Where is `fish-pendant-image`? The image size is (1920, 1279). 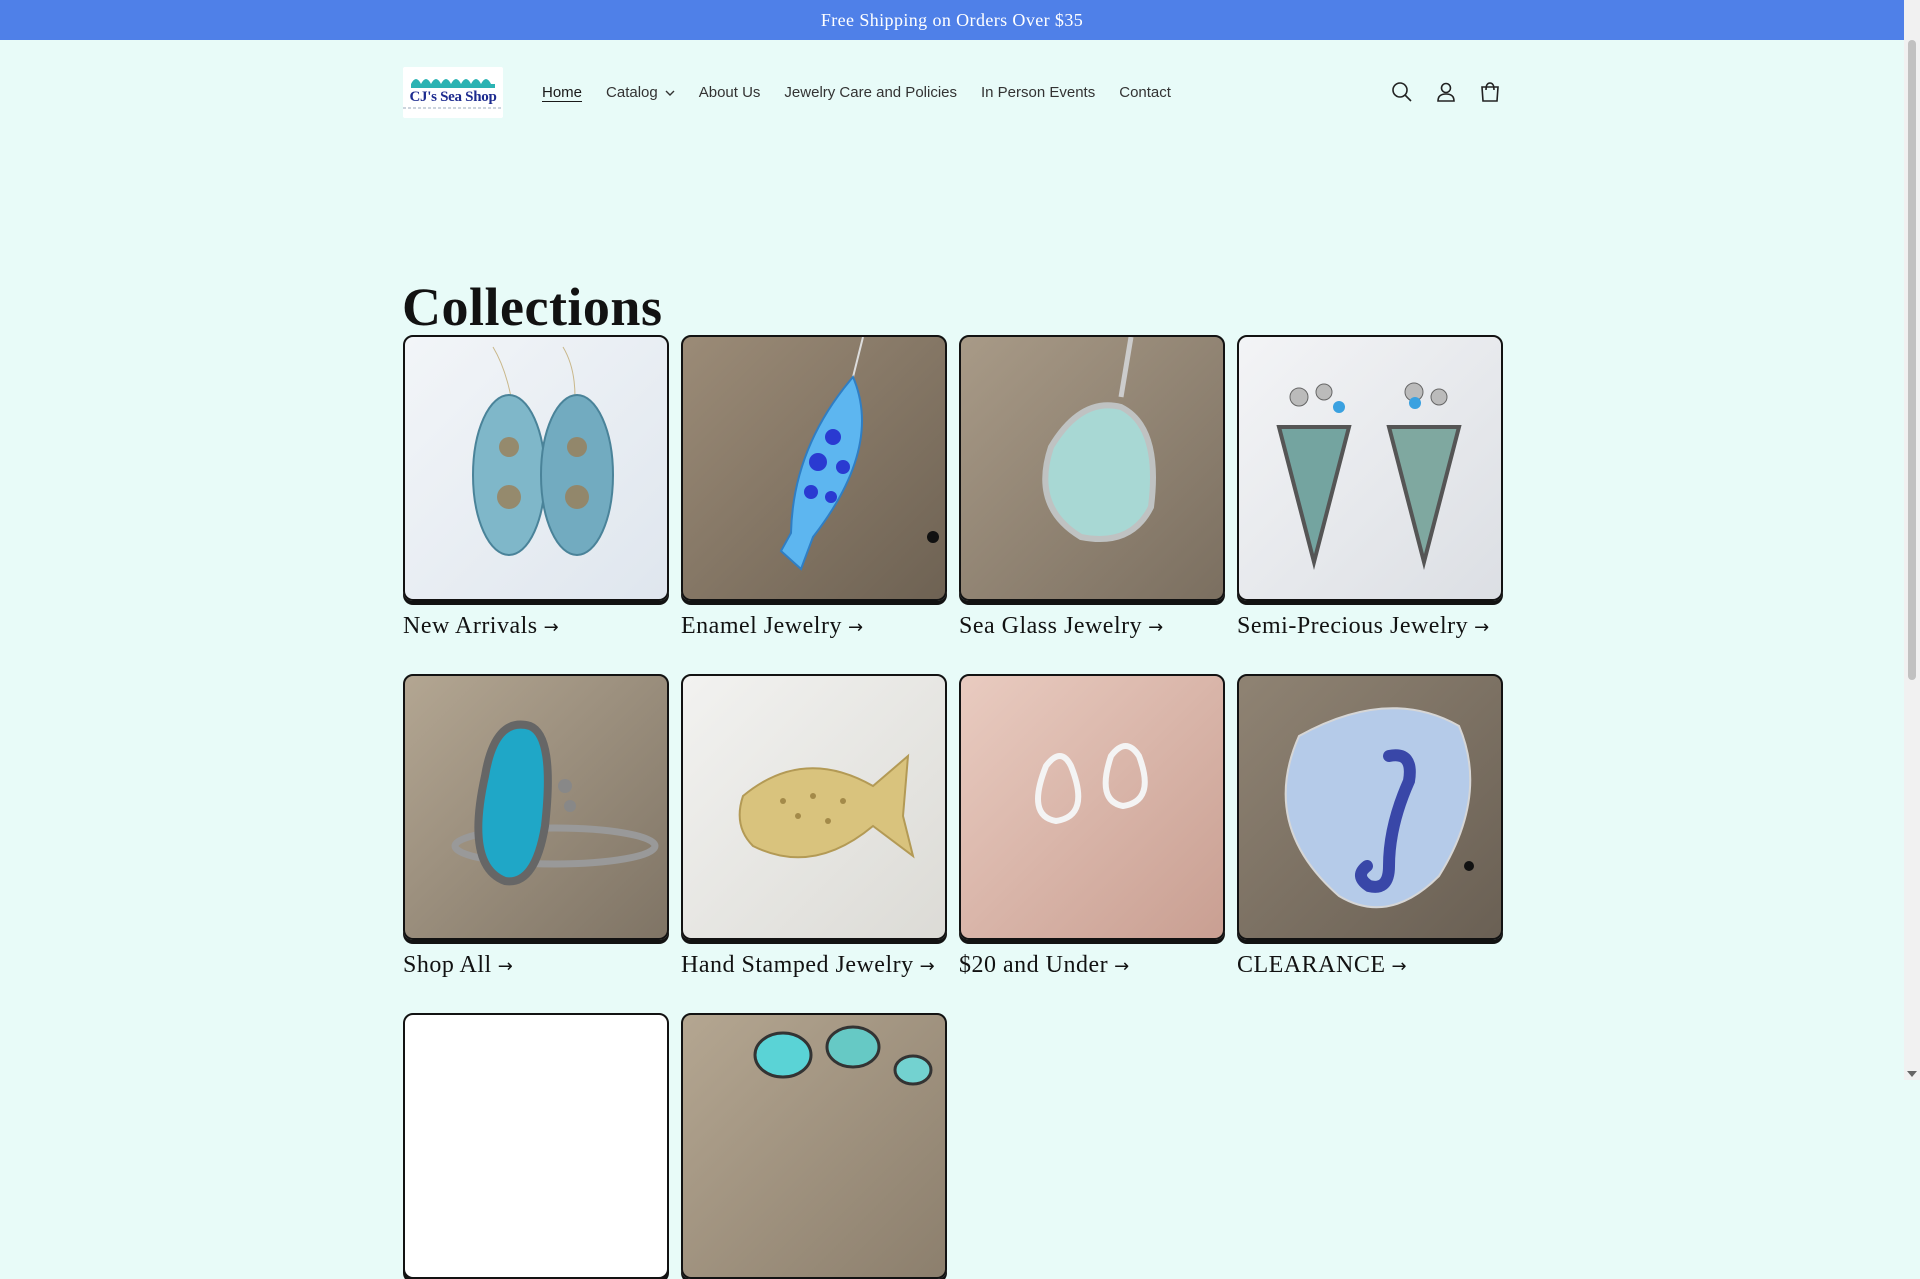
fish-pendant-image is located at coordinates (859, 454).